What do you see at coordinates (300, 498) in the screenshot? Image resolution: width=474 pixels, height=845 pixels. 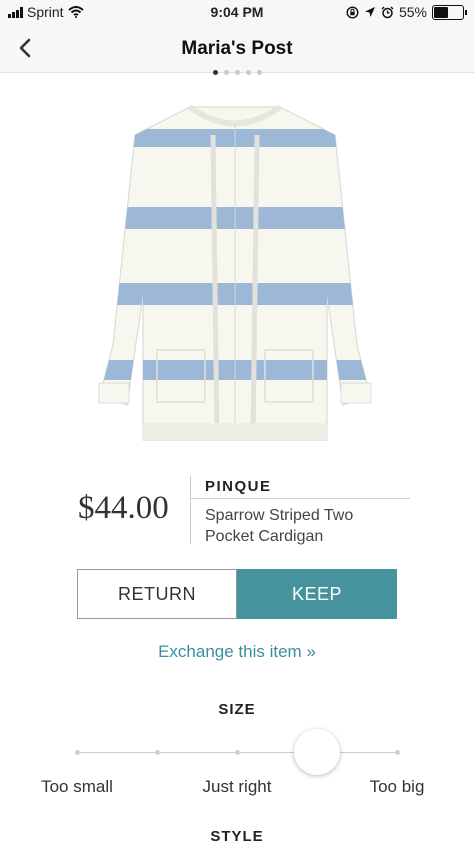 I see `info-divider-horizontal` at bounding box center [300, 498].